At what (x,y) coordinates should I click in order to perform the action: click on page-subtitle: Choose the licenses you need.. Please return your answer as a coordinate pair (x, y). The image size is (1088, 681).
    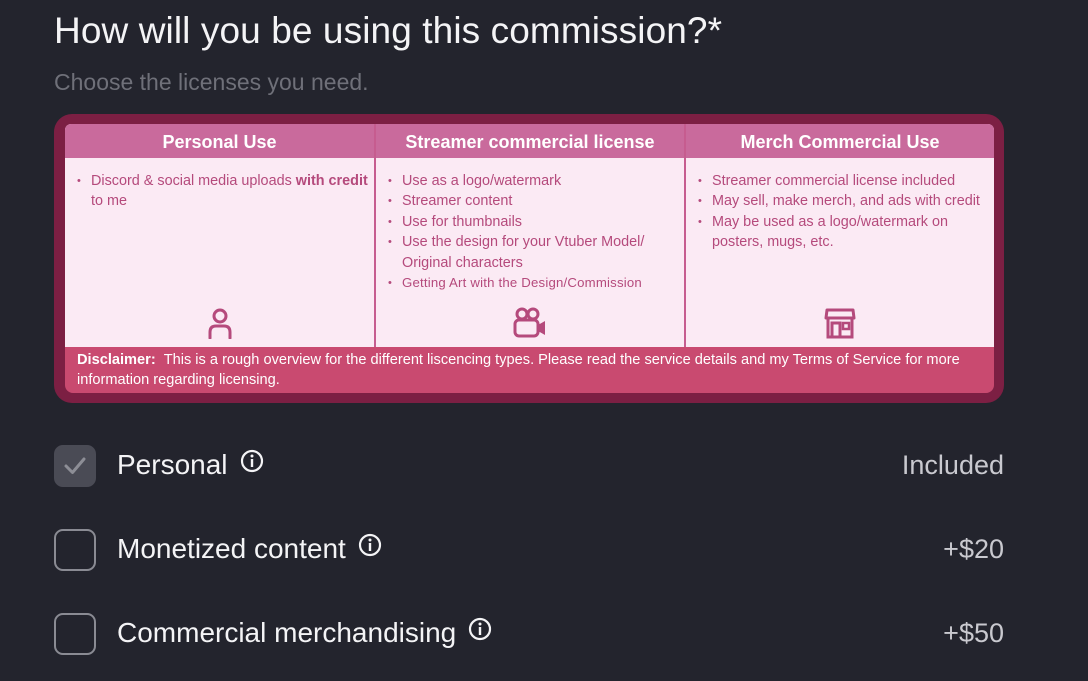
    Looking at the image, I should click on (211, 82).